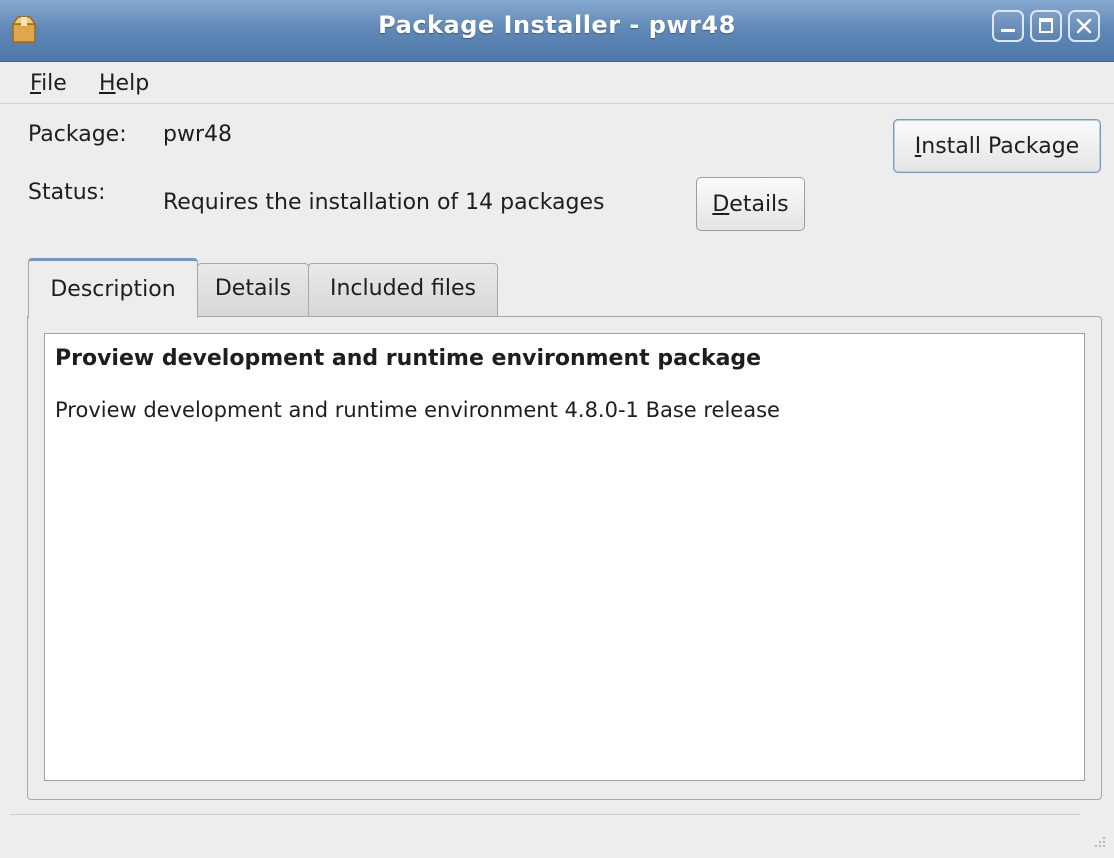 The height and width of the screenshot is (858, 1114). I want to click on details-button: Details, so click(750, 204).